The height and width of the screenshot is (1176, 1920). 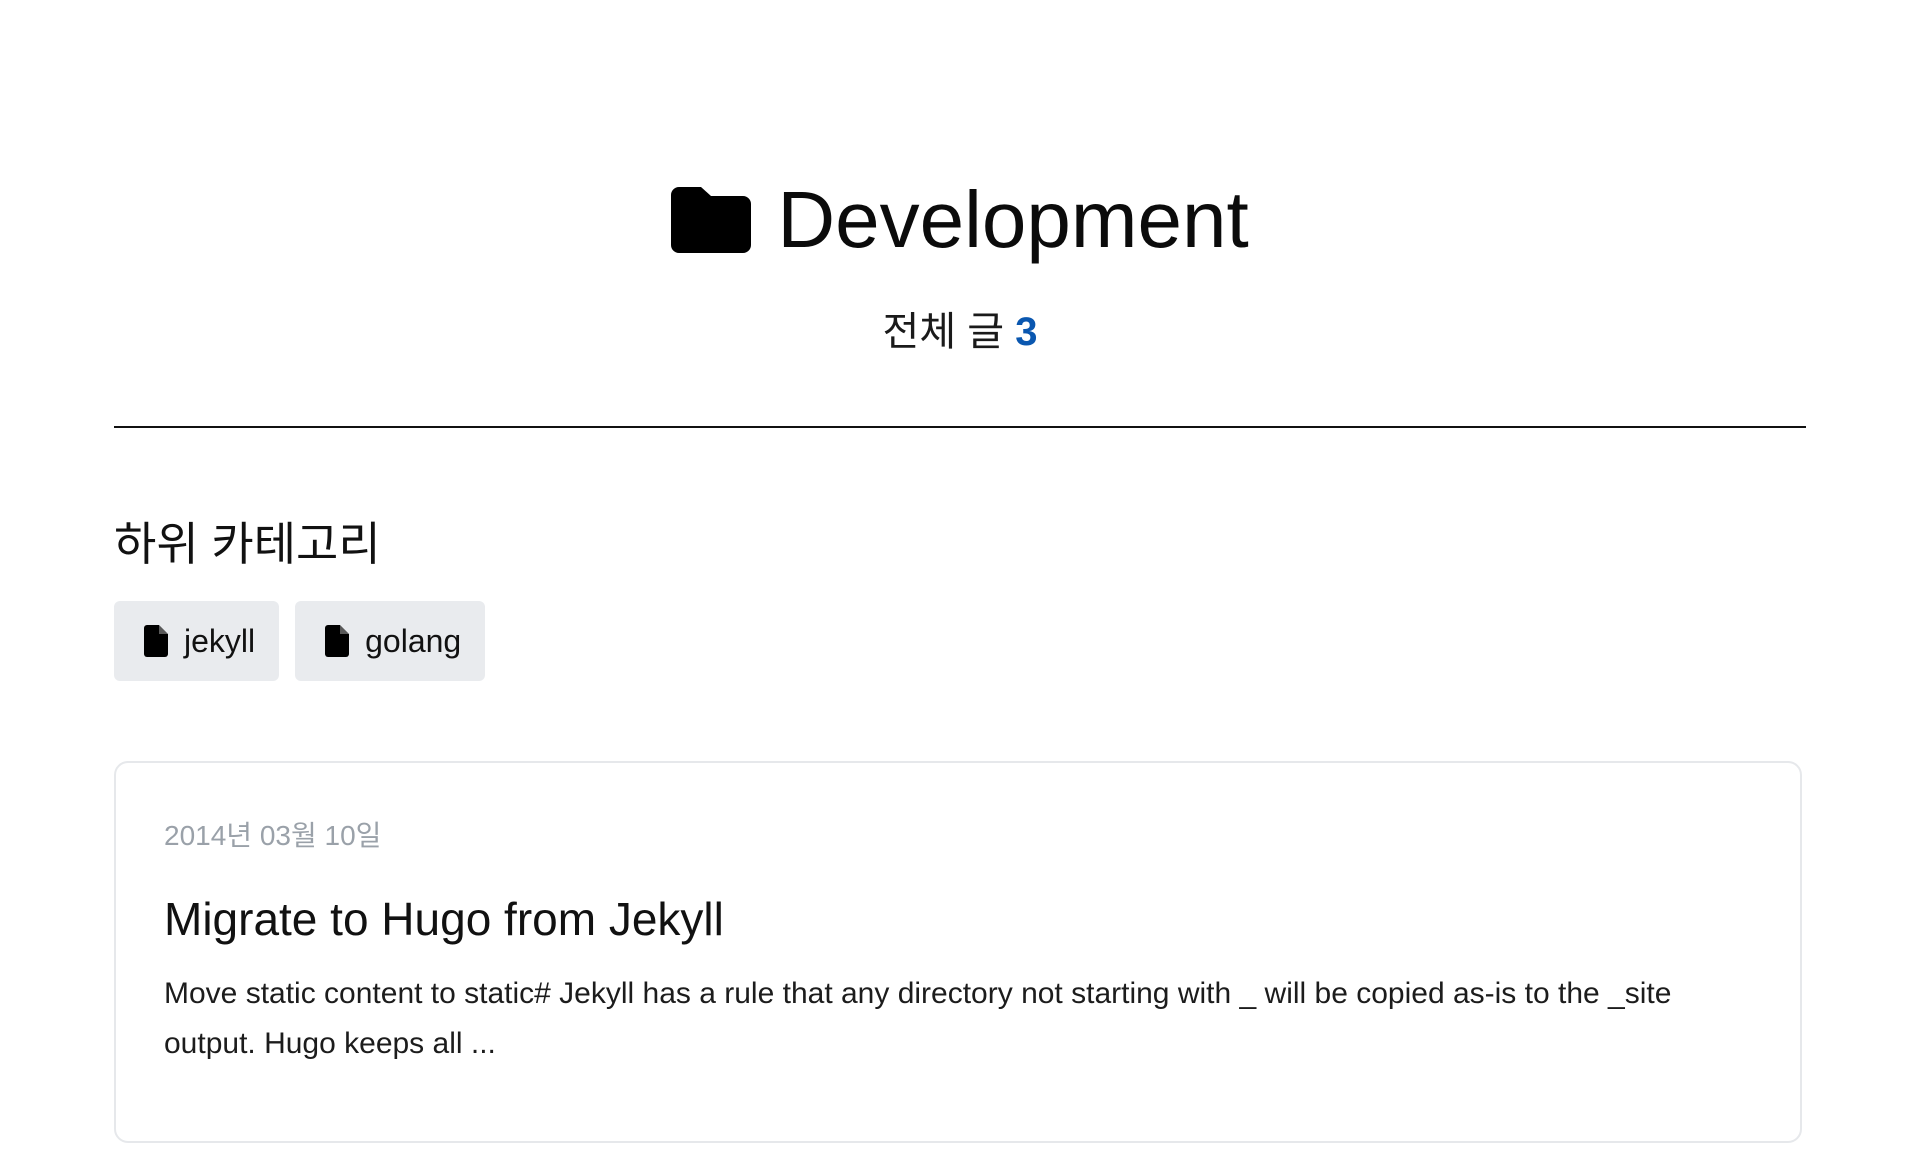 I want to click on subcategories-heading: 하위 카테고리, so click(x=247, y=544).